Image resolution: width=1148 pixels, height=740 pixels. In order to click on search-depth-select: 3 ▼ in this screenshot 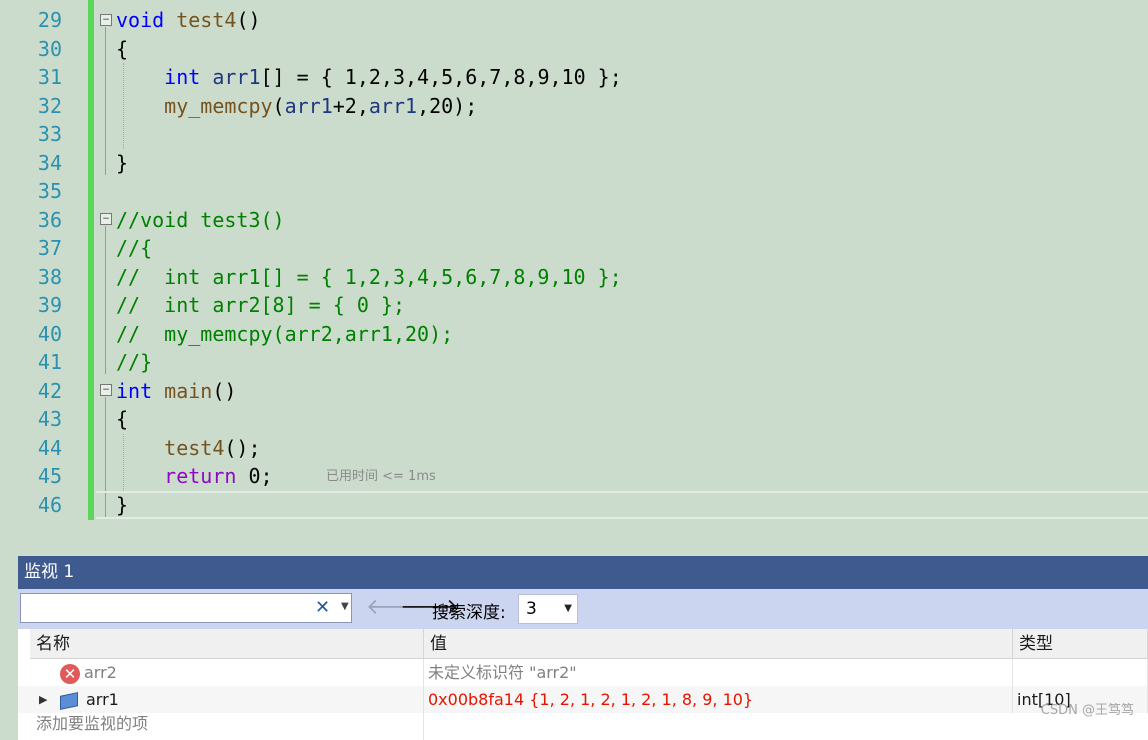, I will do `click(548, 609)`.